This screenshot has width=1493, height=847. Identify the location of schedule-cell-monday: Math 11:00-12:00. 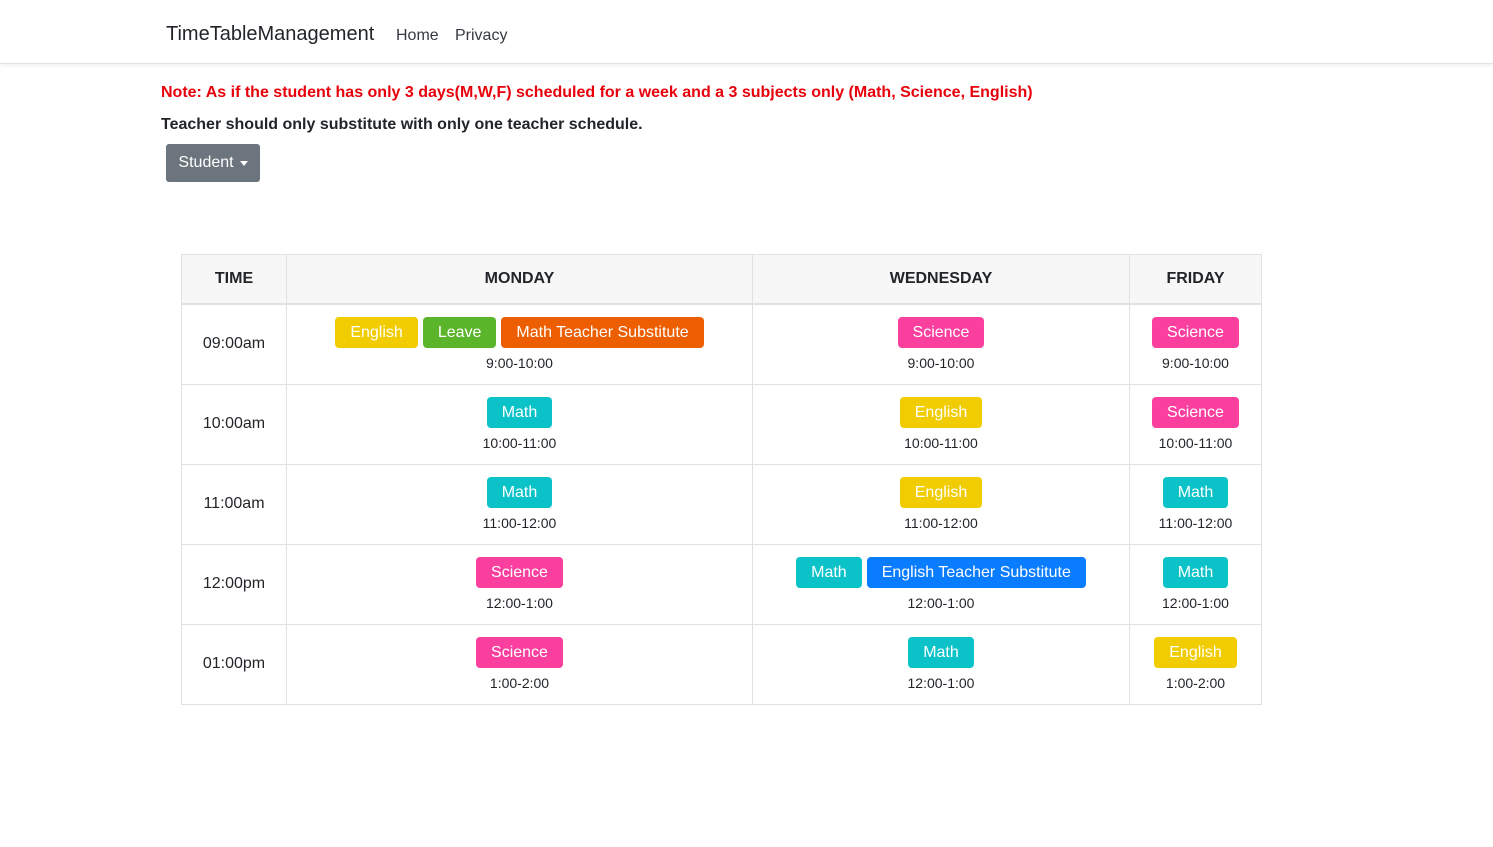
(519, 504).